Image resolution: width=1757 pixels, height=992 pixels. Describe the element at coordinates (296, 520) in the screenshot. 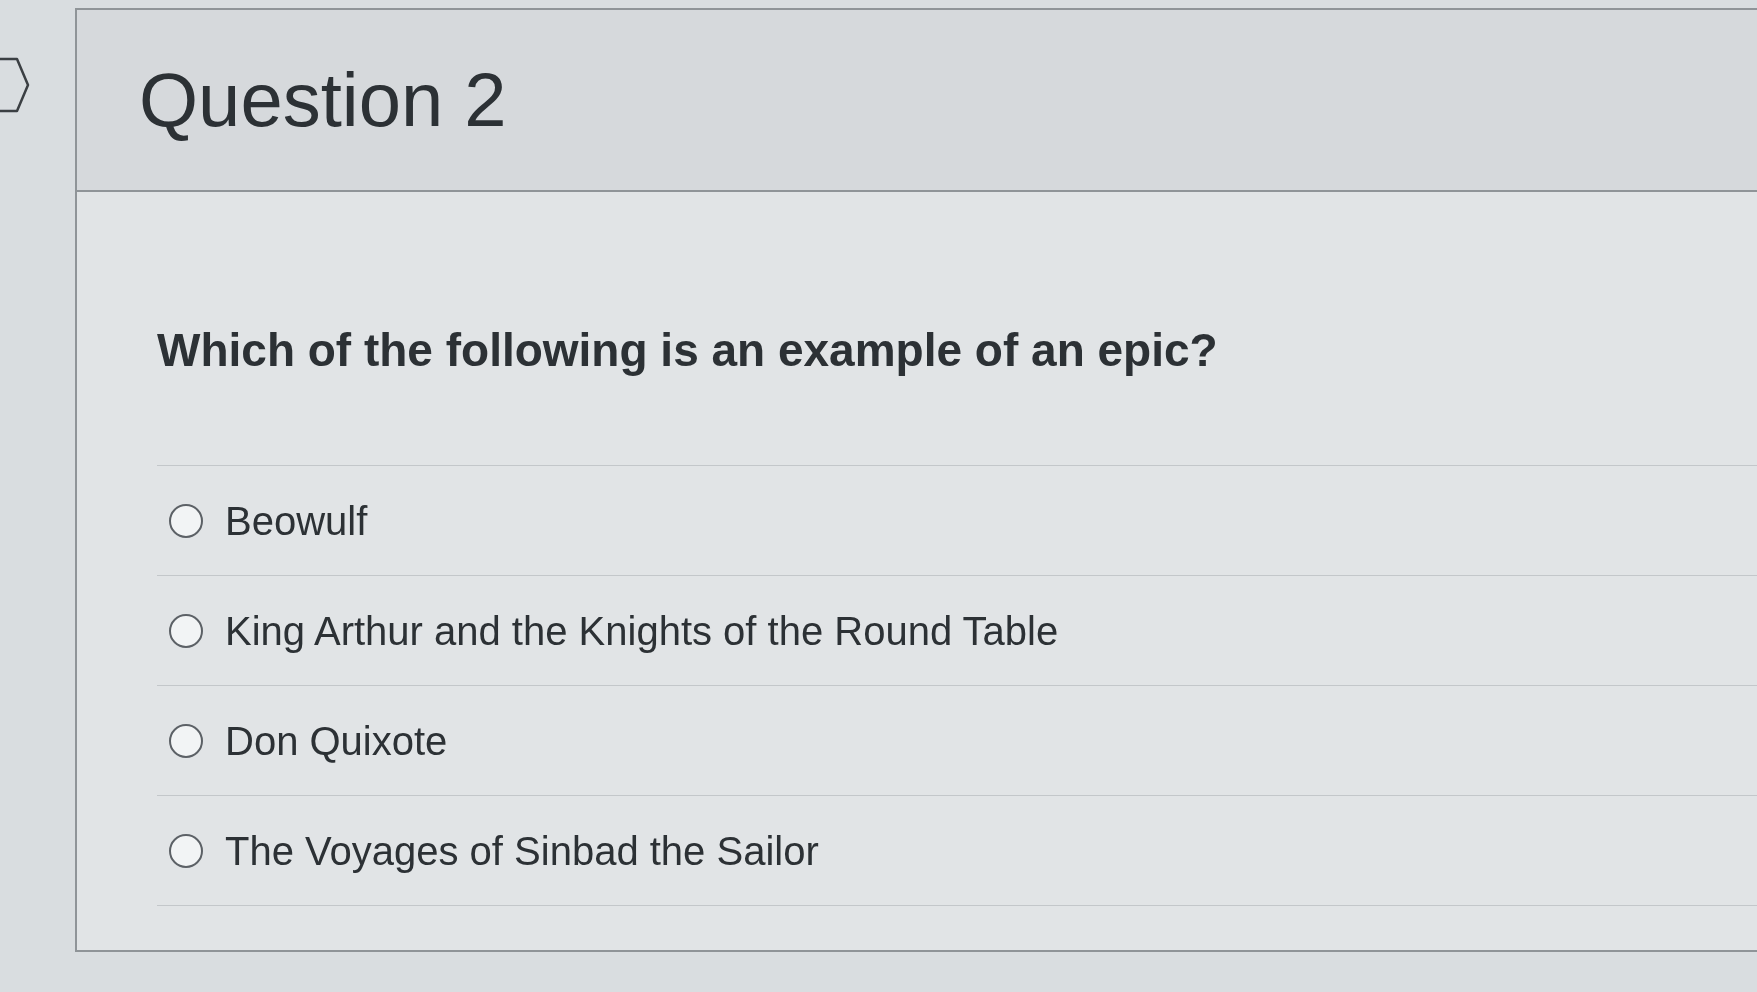

I see `answer-label: Beowulf` at that location.